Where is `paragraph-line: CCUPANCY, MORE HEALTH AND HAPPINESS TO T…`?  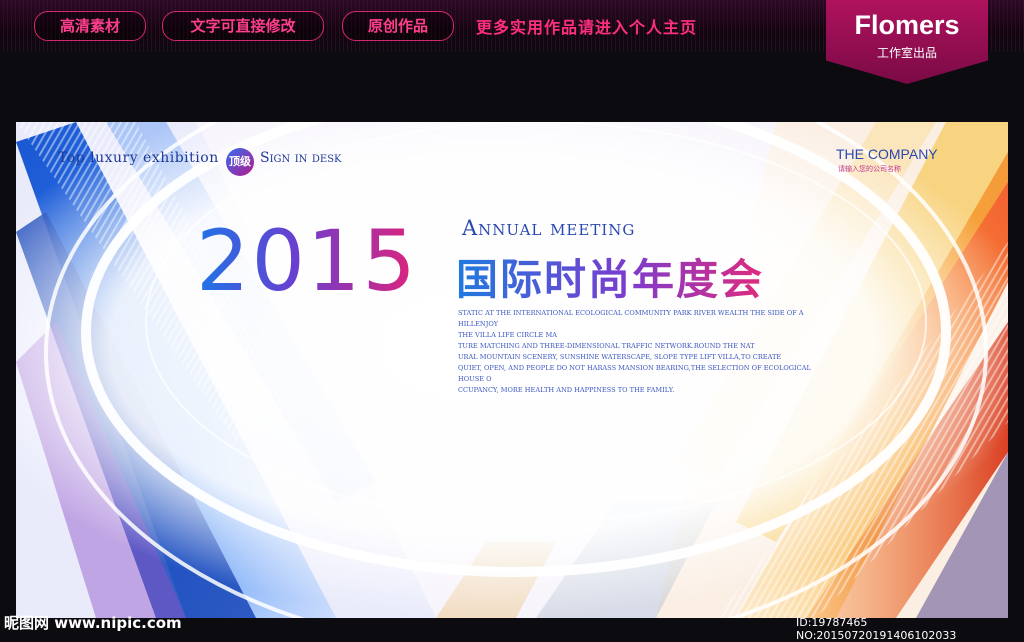 paragraph-line: CCUPANCY, MORE HEALTH AND HAPPINESS TO T… is located at coordinates (566, 390).